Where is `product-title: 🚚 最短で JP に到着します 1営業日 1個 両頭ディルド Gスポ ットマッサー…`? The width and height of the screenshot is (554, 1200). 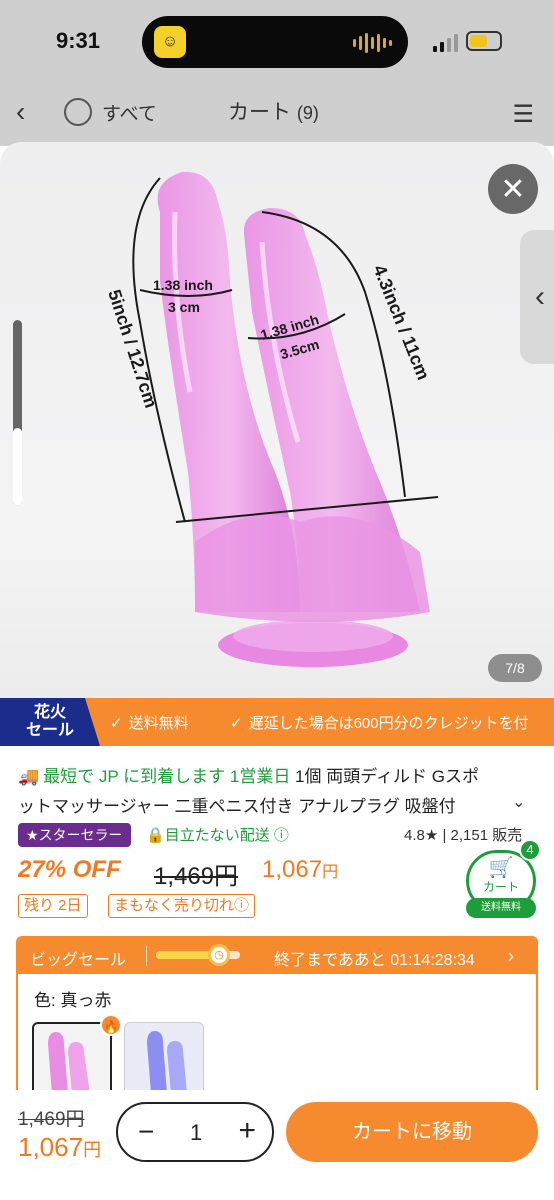 product-title: 🚚 最短で JP に到着します 1営業日 1個 両頭ディルド Gスポ ットマッサー… is located at coordinates (248, 791).